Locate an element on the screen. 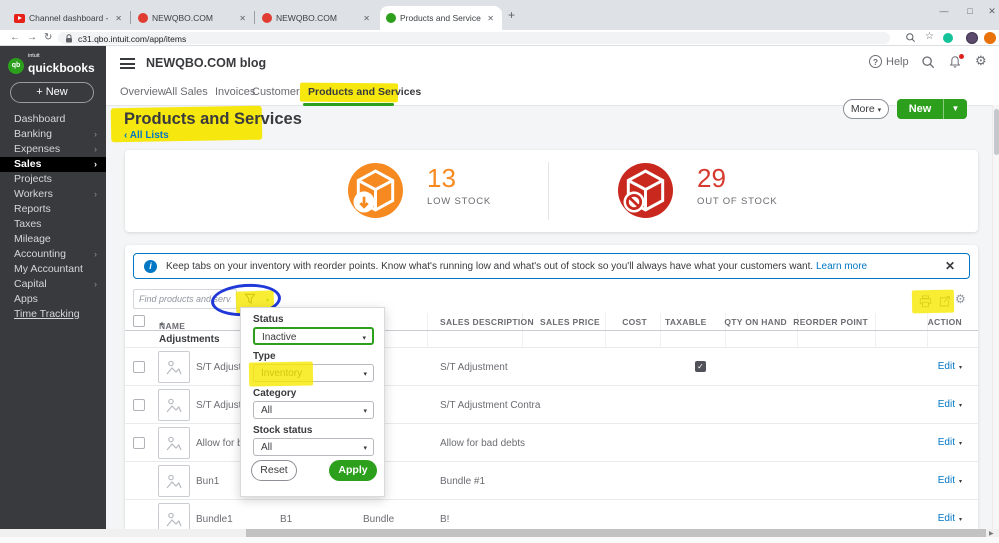  category-select: All ▾ is located at coordinates (313, 410).